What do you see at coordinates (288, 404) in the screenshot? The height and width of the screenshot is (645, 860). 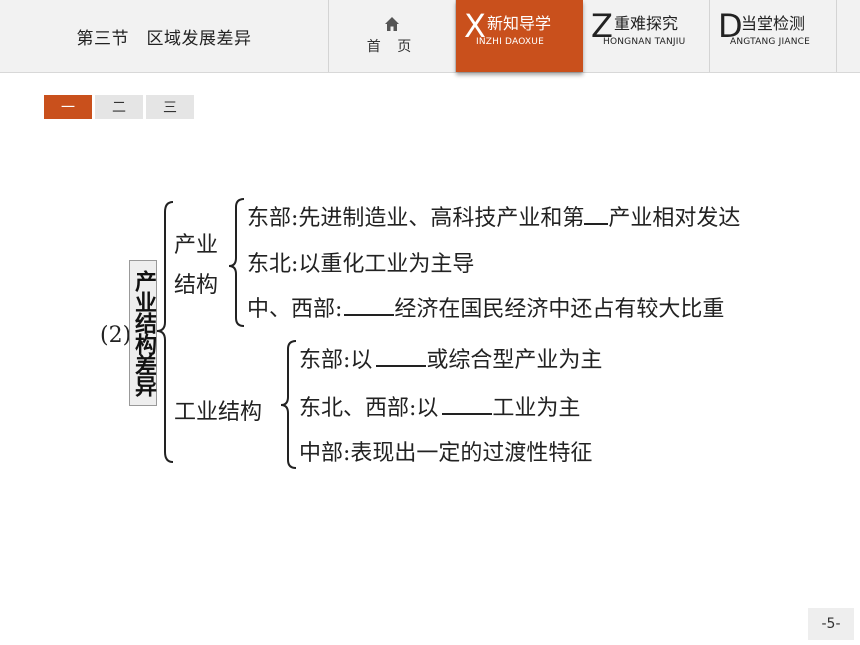 I see `brace-manufacturing` at bounding box center [288, 404].